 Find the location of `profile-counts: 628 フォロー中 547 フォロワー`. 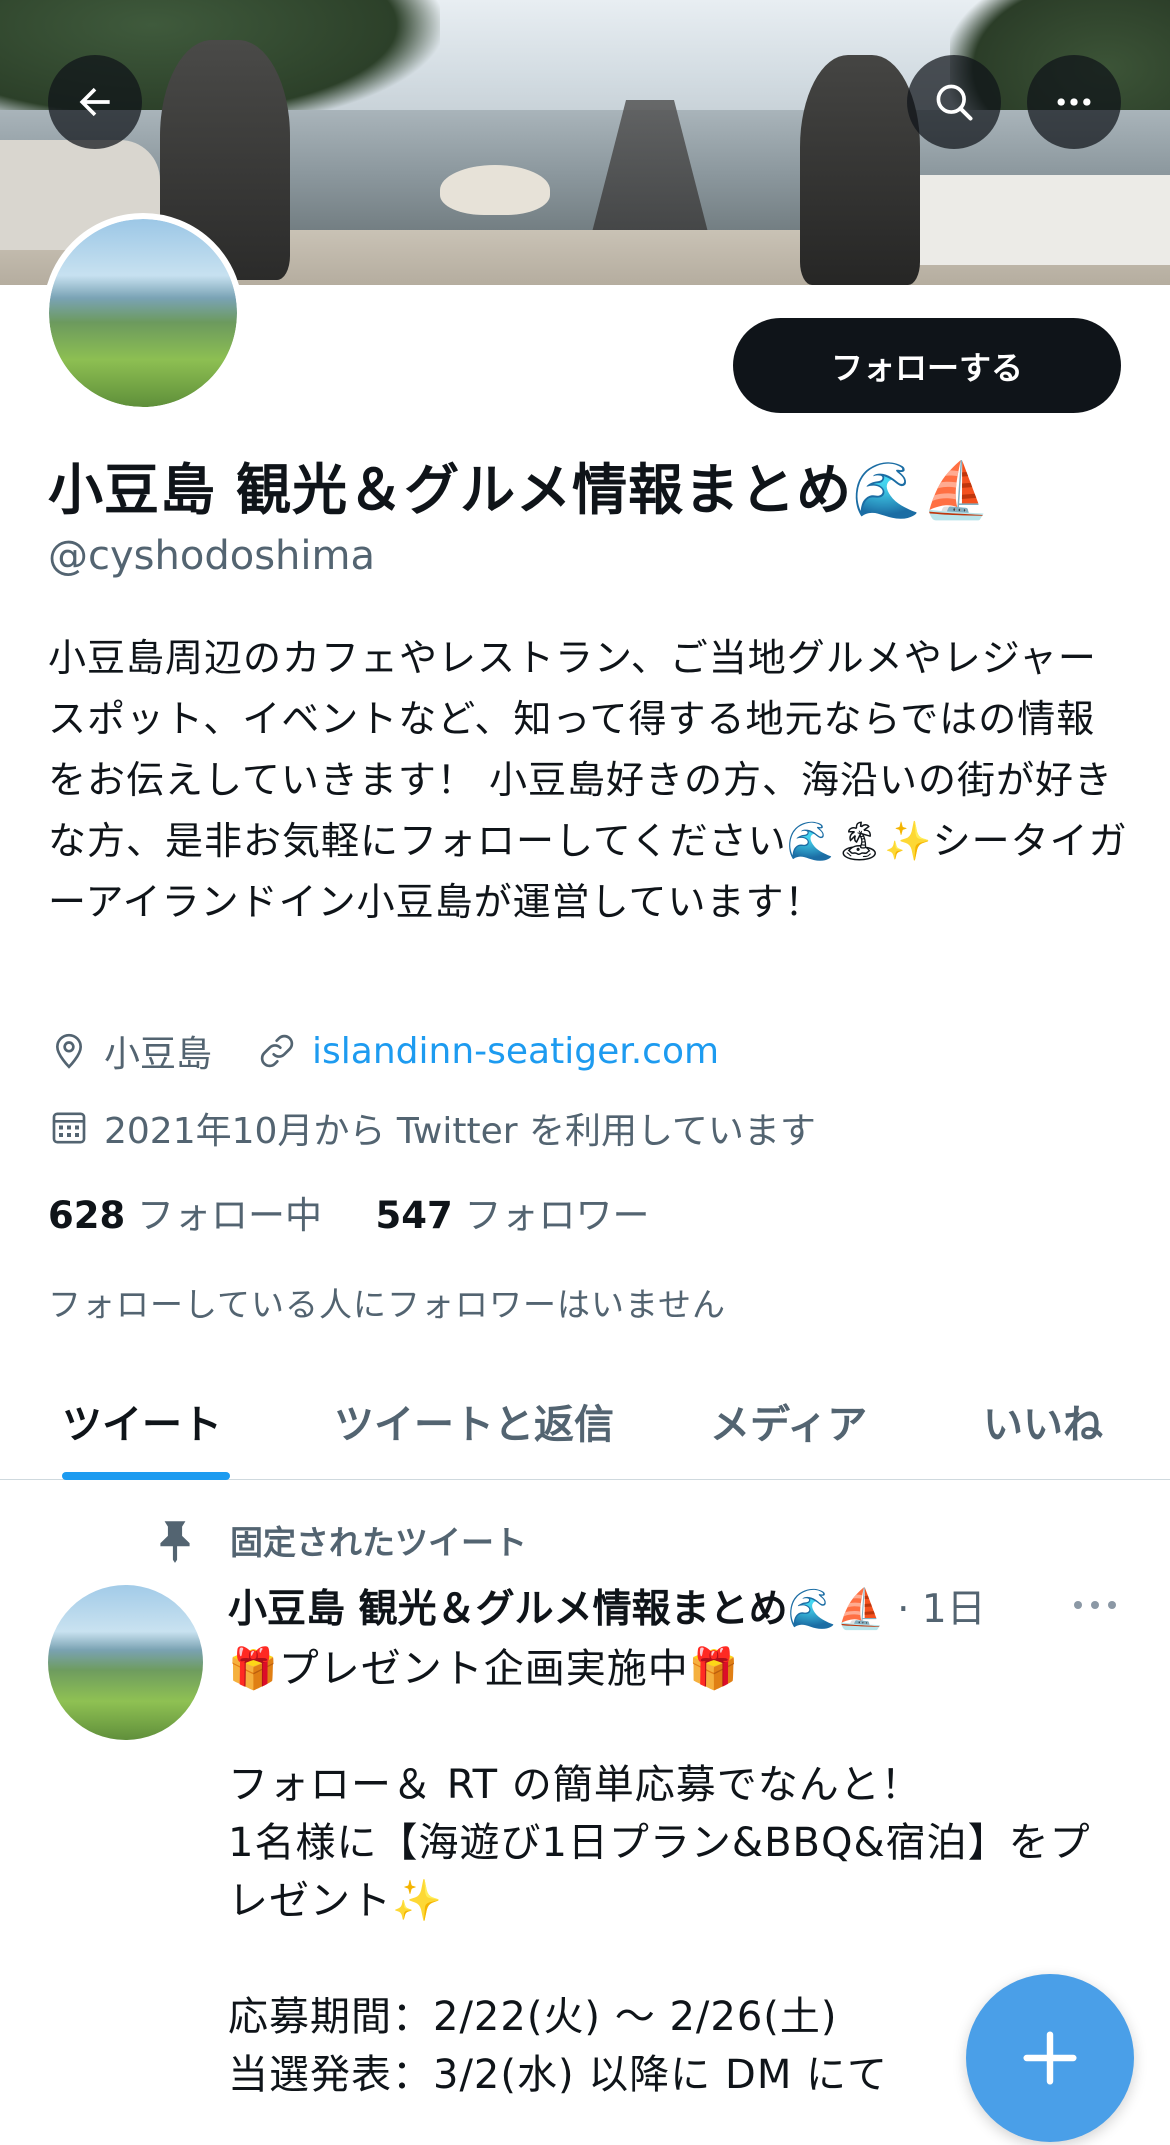

profile-counts: 628 フォロー中 547 フォロワー is located at coordinates (349, 1212).